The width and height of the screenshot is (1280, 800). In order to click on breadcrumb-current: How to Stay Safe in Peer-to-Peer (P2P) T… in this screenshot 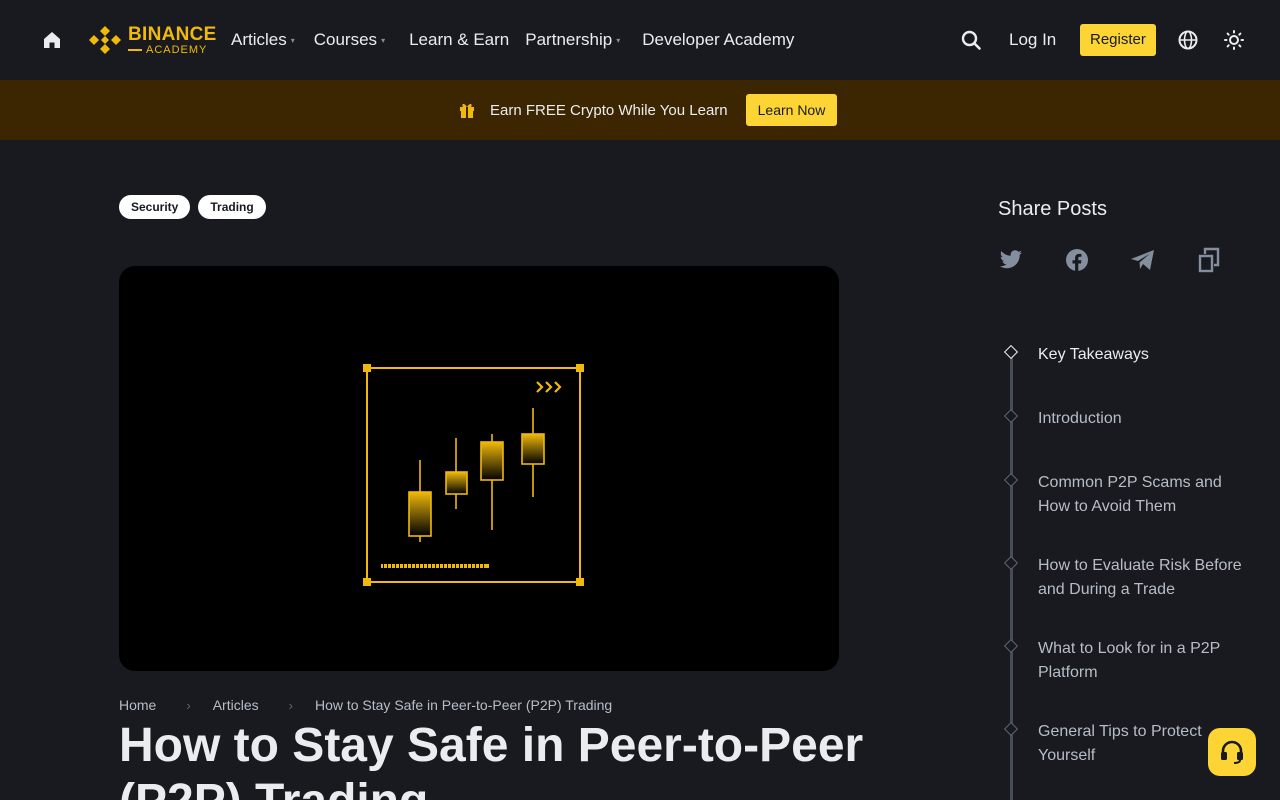, I will do `click(463, 705)`.